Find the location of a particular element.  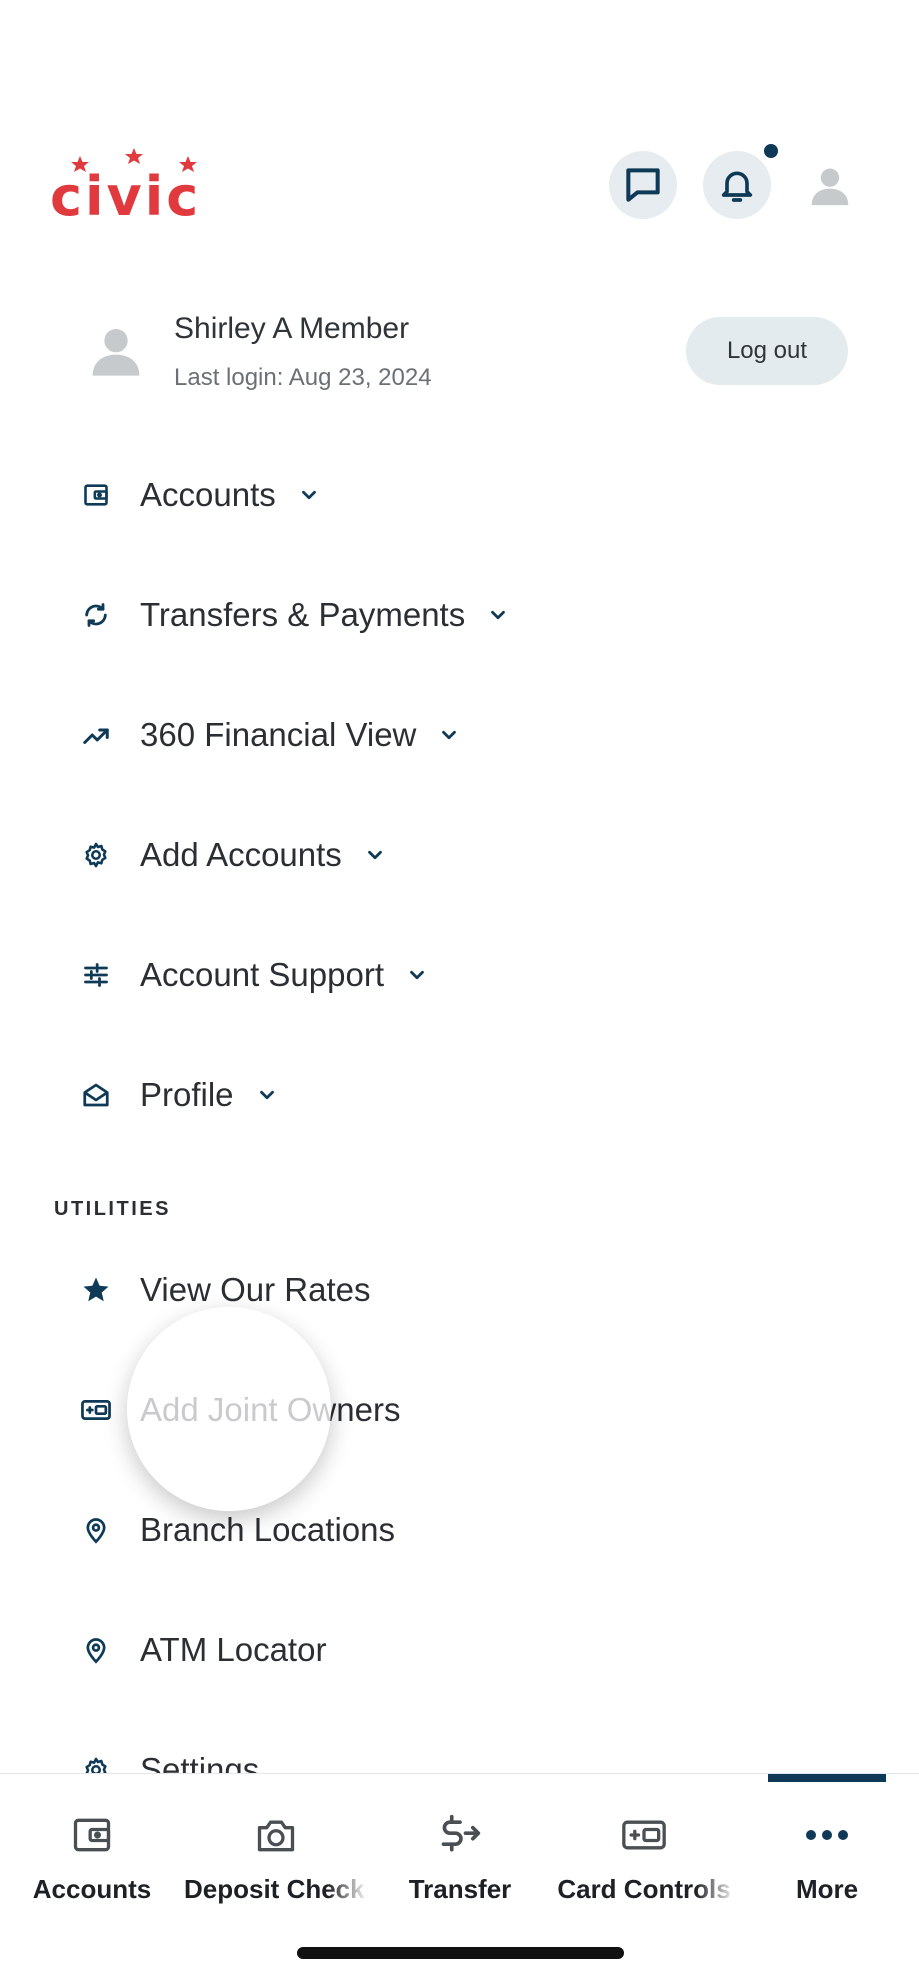

camera-icon is located at coordinates (276, 1836).